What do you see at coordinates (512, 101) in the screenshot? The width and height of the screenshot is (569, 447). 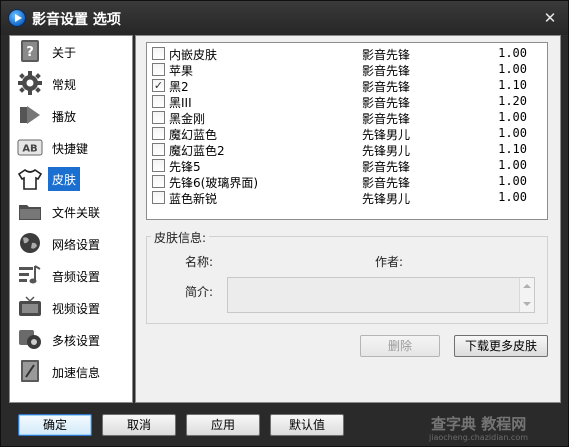 I see `skin-version: 1.20` at bounding box center [512, 101].